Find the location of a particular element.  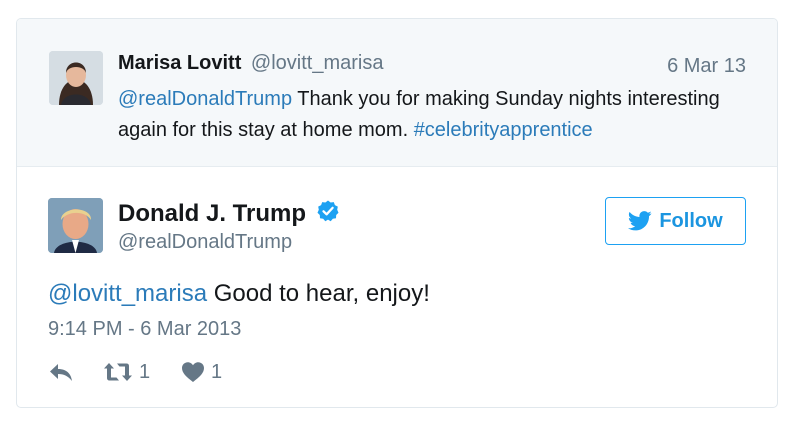

hashtag-link: #celebrityapprentice is located at coordinates (503, 130).